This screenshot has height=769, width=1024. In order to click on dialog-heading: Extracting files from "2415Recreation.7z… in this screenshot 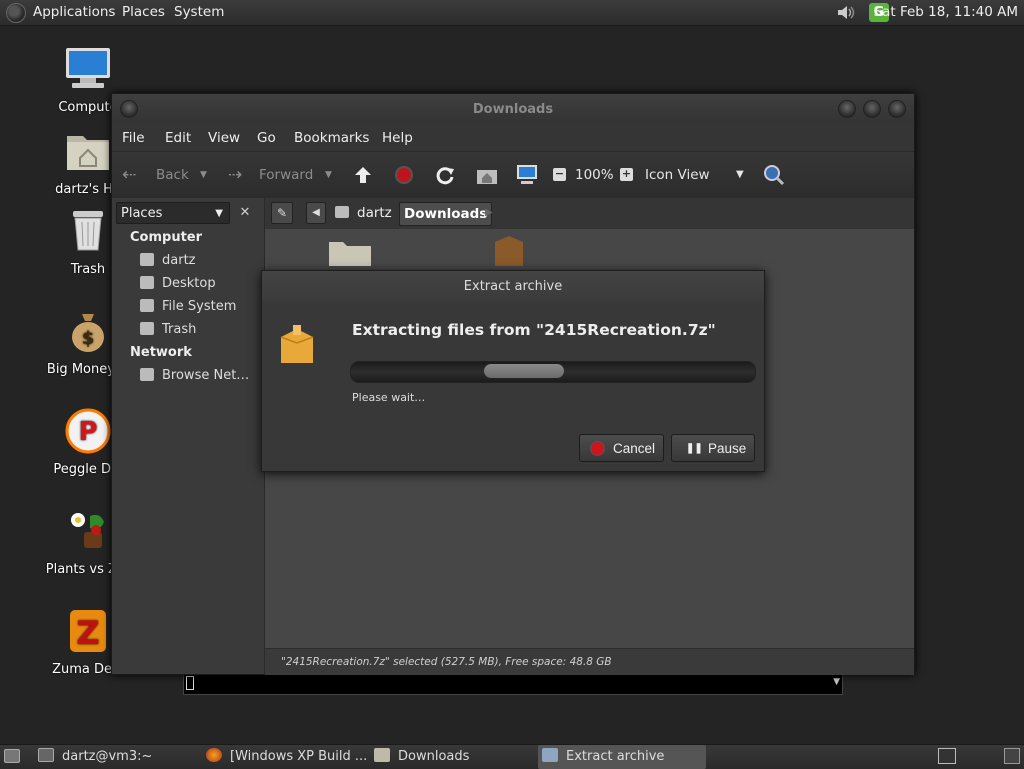, I will do `click(534, 330)`.